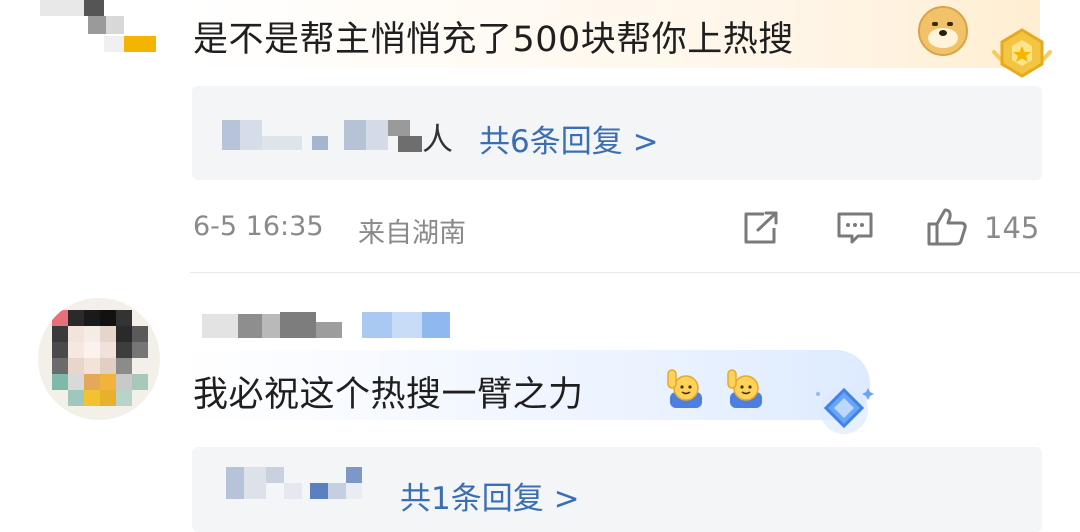 Image resolution: width=1080 pixels, height=532 pixels. Describe the element at coordinates (569, 138) in the screenshot. I see `comment-1-reply-count-link: 共6条回复 >` at that location.